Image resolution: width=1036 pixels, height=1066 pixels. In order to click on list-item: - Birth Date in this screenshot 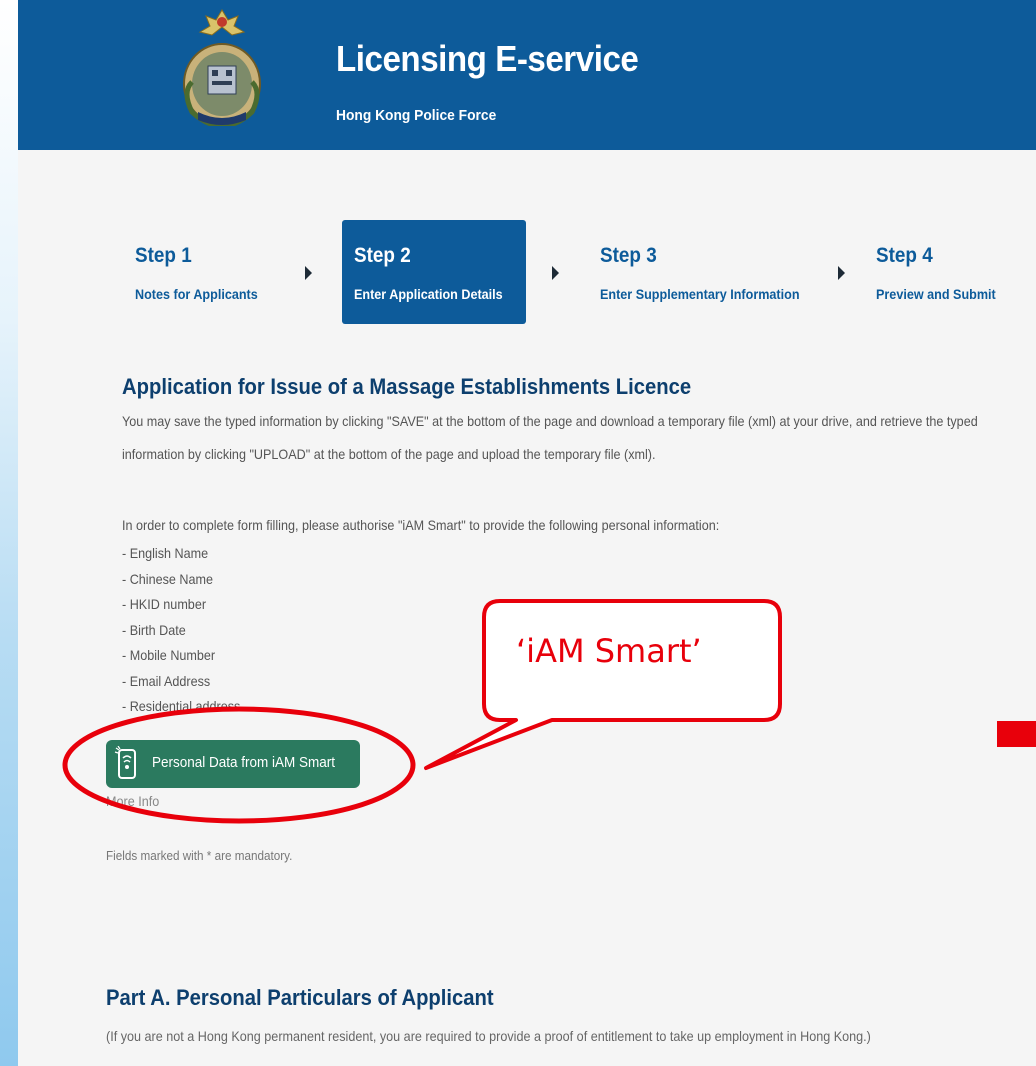, I will do `click(154, 629)`.